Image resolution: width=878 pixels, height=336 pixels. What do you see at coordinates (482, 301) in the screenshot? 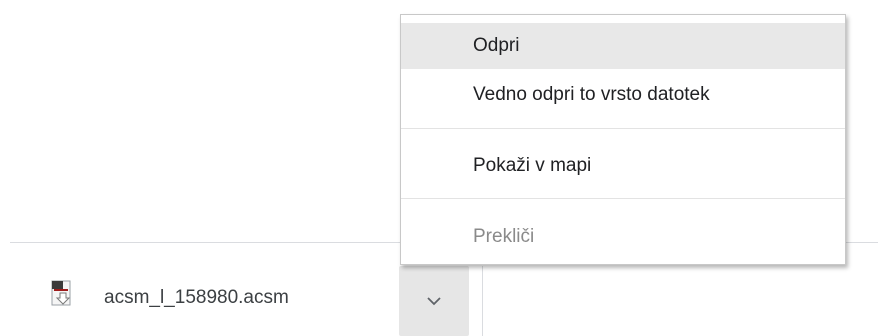
I see `download-item-separator` at bounding box center [482, 301].